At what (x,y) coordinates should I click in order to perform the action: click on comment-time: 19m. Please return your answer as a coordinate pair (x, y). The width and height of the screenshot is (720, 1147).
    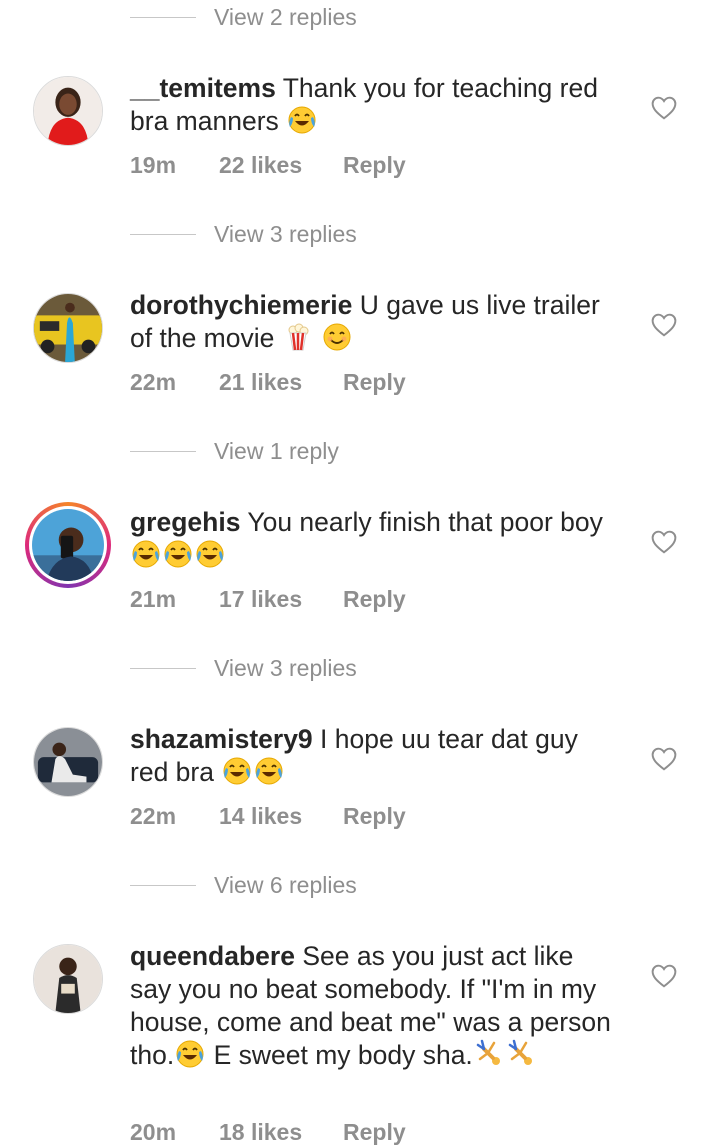
    Looking at the image, I should click on (153, 164).